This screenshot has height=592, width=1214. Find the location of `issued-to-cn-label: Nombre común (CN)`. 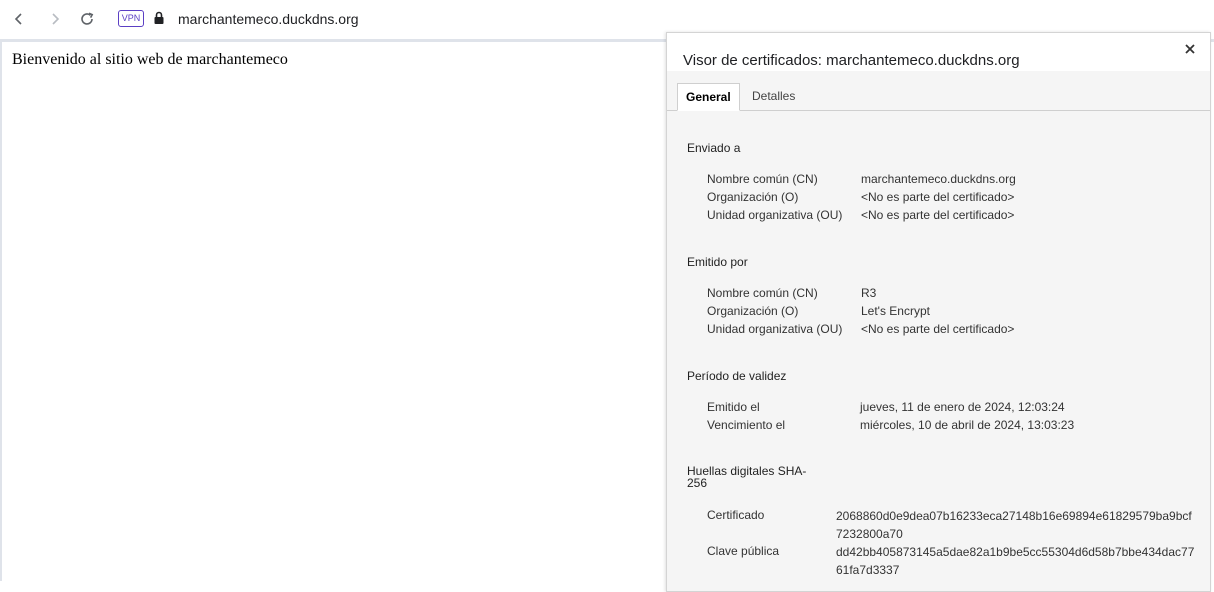

issued-to-cn-label: Nombre común (CN) is located at coordinates (762, 179).